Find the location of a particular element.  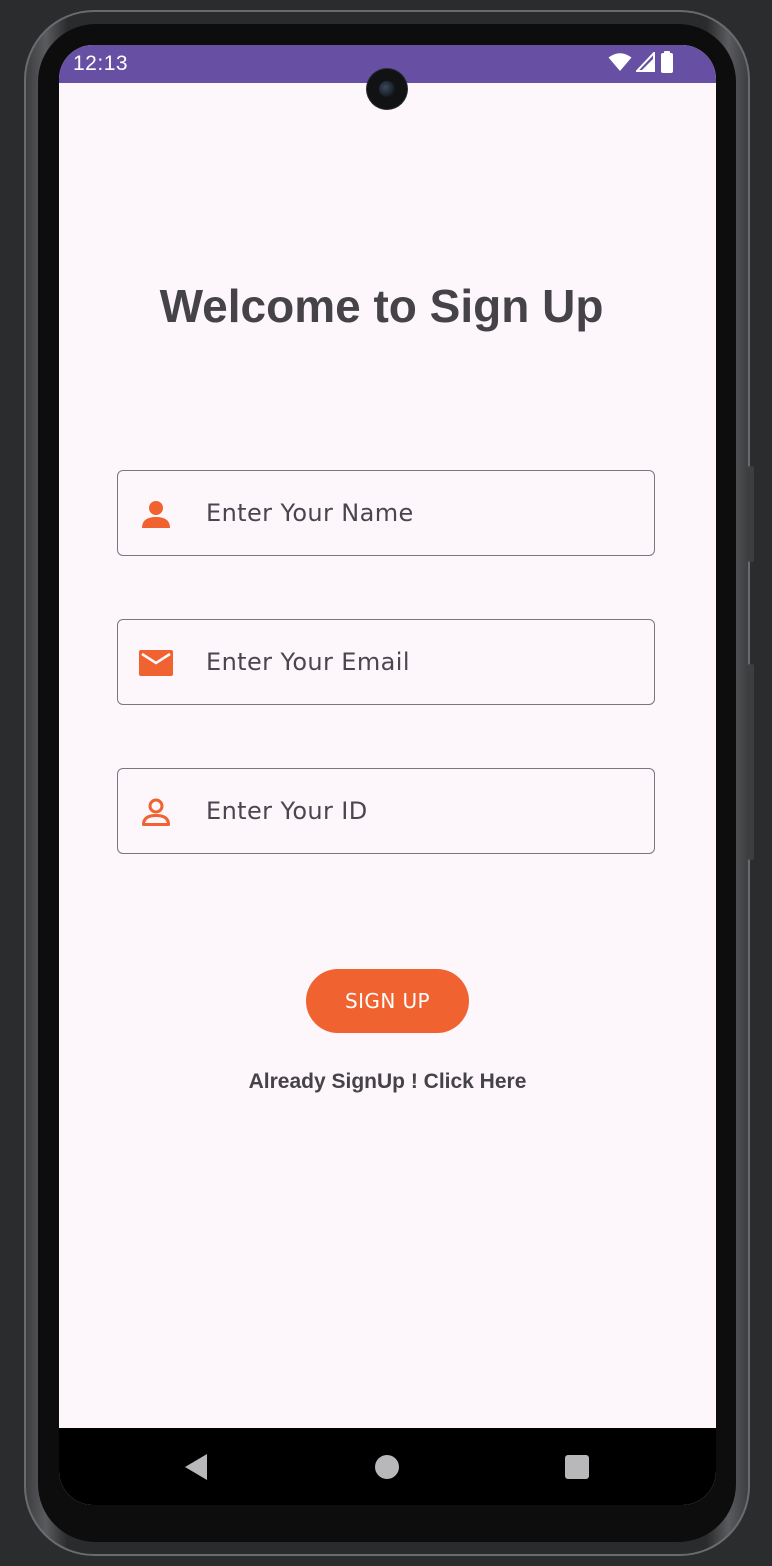

email-field is located at coordinates (386, 662).